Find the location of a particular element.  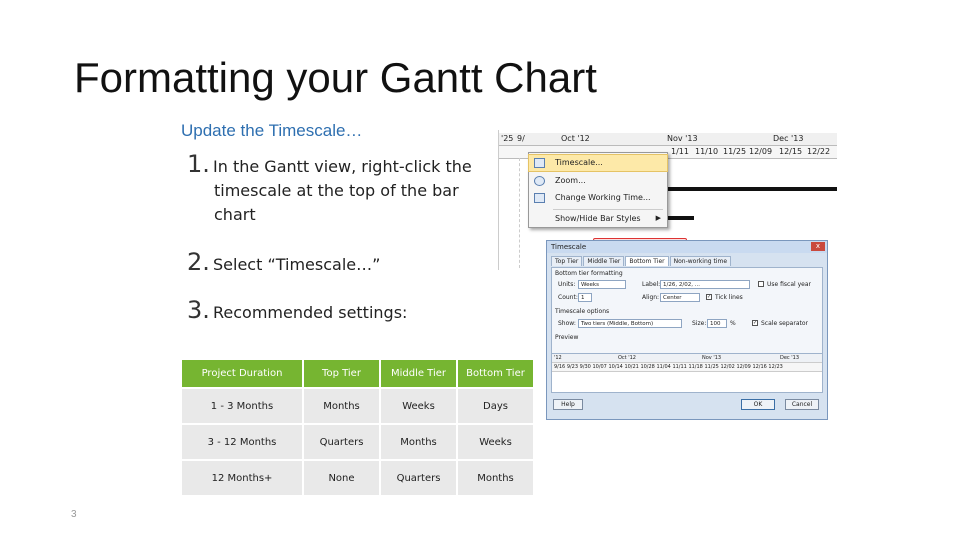

show-select: Two tiers (Middle, Bottom) is located at coordinates (630, 323).